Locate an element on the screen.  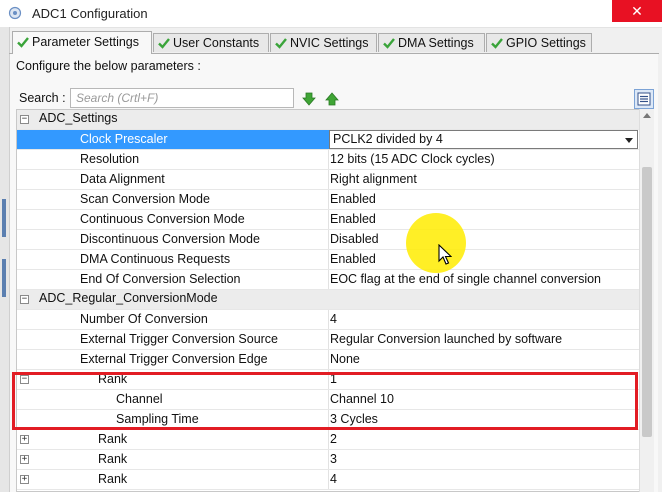
tab-nvic-settings: NVIC Settings is located at coordinates (323, 42).